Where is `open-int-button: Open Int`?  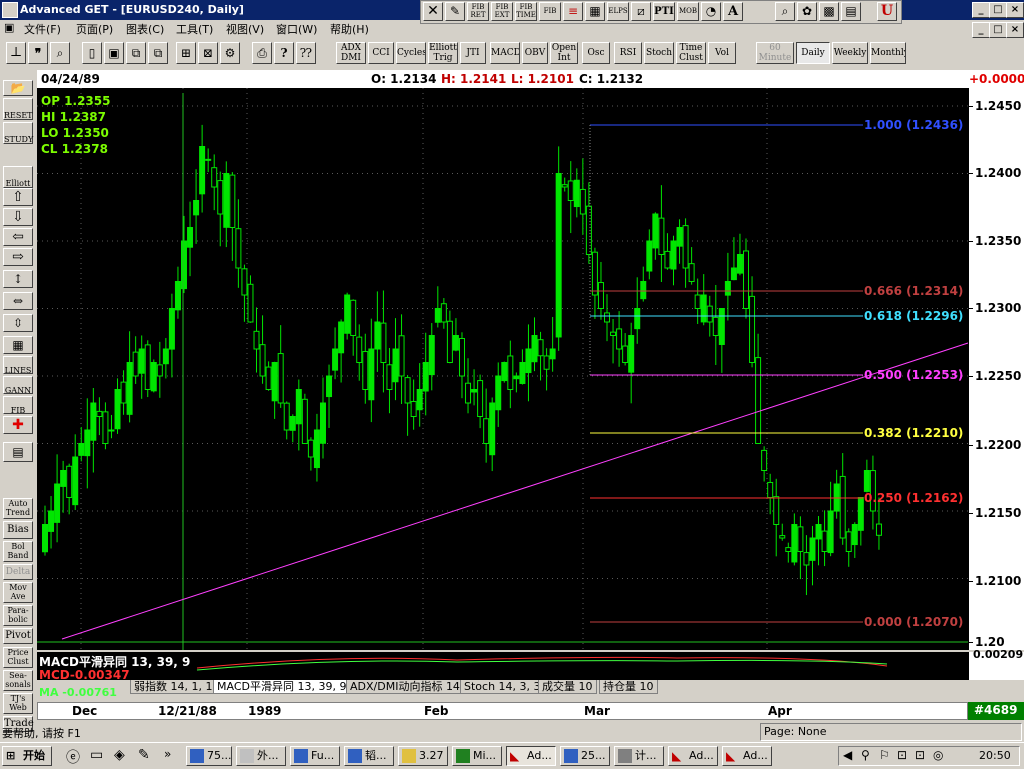
open-int-button: Open Int is located at coordinates (564, 53).